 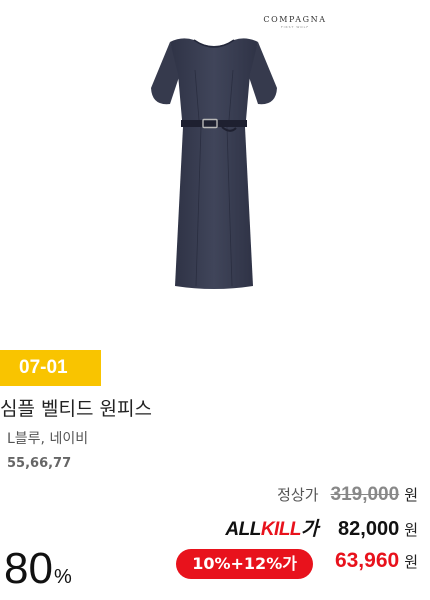 I want to click on final-price-row: 10%+12%가 63,960 원, so click(x=297, y=564).